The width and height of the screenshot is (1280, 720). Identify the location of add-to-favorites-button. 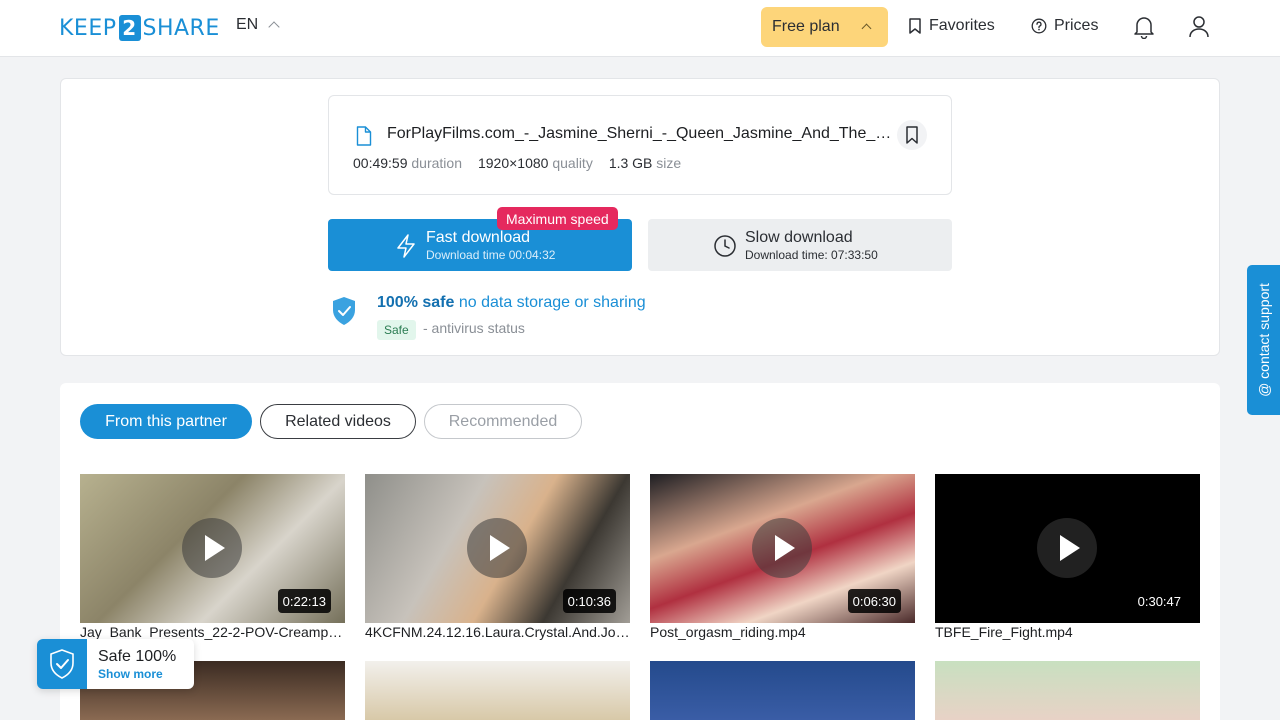
(912, 135).